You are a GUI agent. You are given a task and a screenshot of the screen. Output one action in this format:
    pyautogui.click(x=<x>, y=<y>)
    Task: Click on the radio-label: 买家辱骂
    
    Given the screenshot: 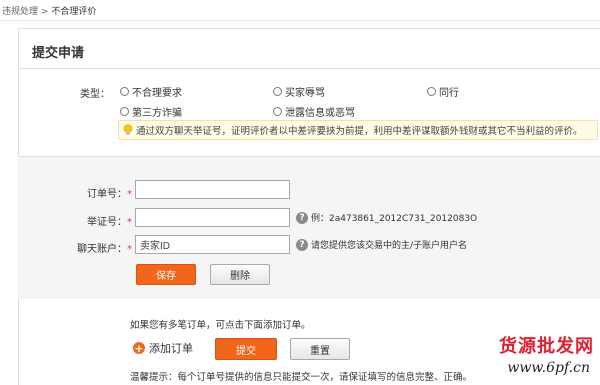 What is the action you would take?
    pyautogui.click(x=305, y=93)
    